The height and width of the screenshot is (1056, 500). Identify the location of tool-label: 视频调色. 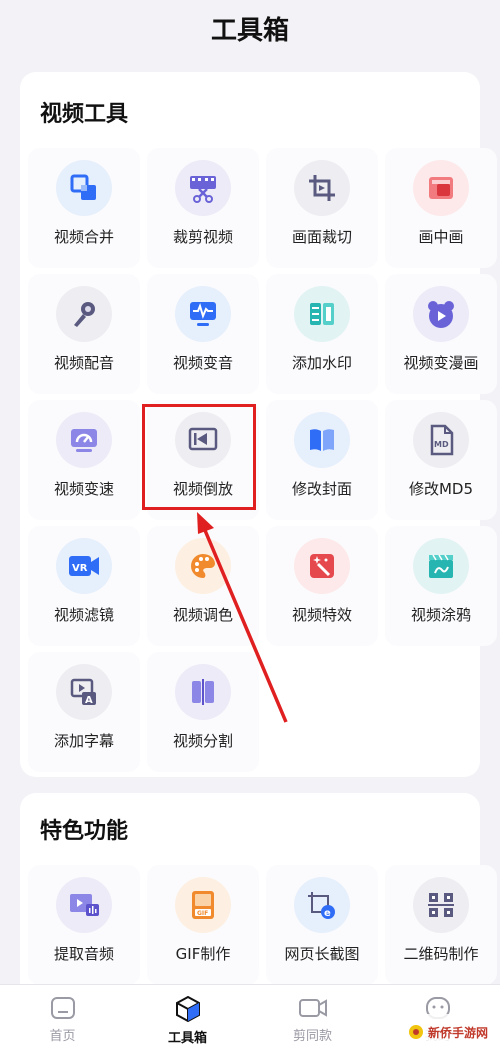
(202, 615).